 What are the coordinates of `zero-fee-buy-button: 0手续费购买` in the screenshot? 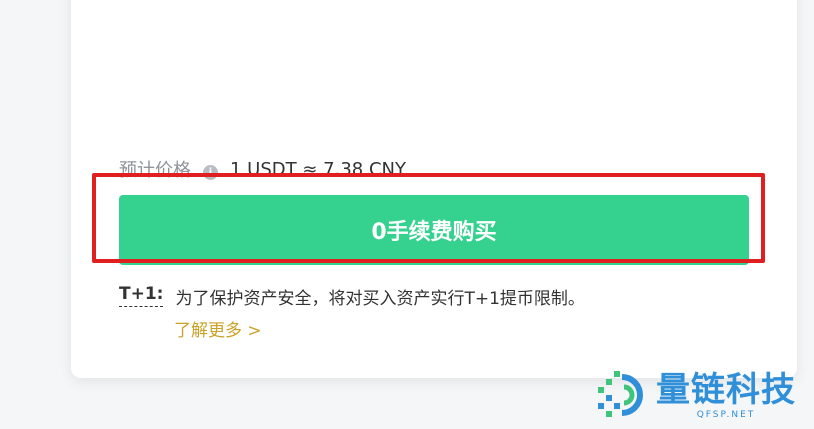 It's located at (434, 230).